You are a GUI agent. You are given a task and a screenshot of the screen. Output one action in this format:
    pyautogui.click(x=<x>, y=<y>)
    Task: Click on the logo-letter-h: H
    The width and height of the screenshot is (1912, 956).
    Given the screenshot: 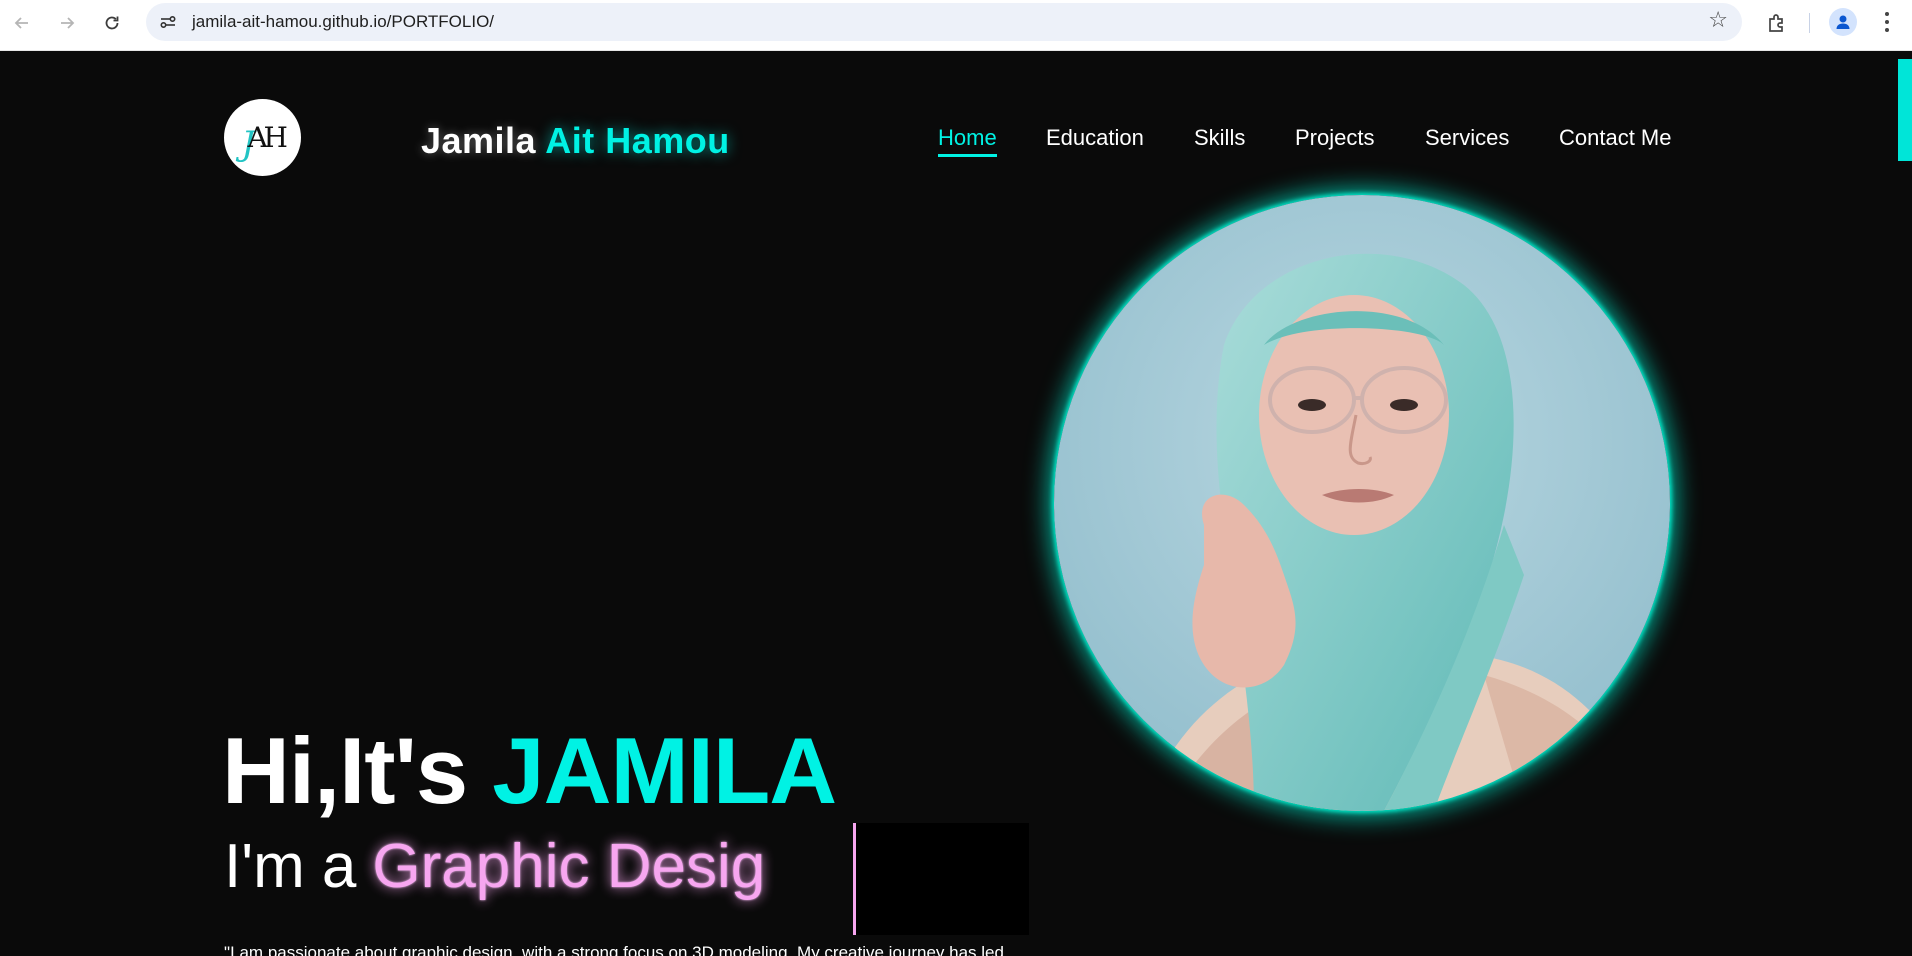 What is the action you would take?
    pyautogui.click(x=275, y=137)
    